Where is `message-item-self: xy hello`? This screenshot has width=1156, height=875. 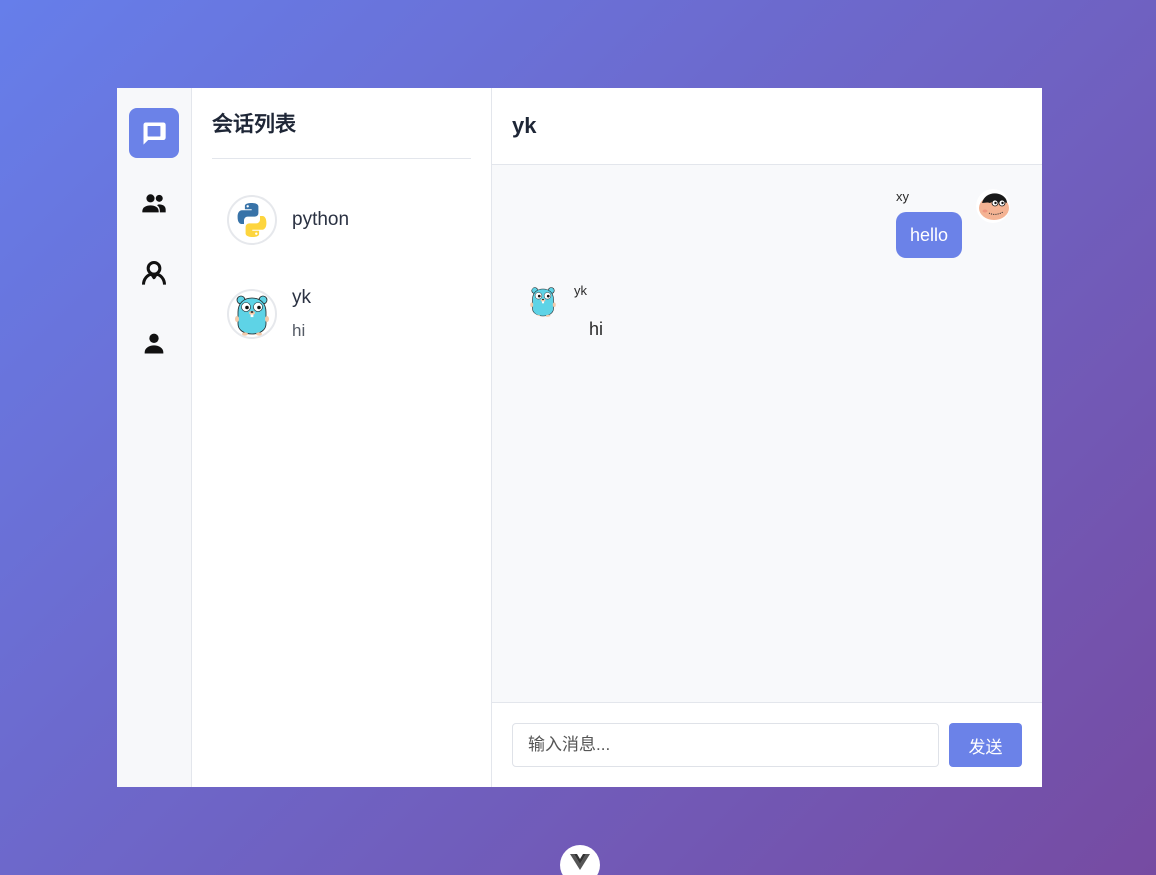 message-item-self: xy hello is located at coordinates (952, 223).